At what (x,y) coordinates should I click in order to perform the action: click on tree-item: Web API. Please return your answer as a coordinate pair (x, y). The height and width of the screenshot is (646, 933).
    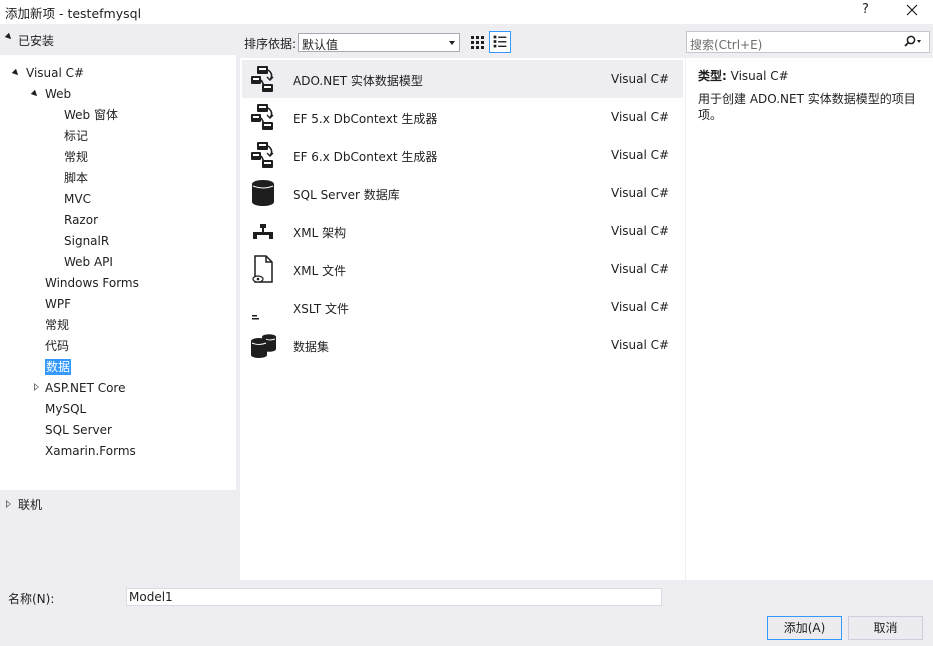
    Looking at the image, I should click on (88, 262).